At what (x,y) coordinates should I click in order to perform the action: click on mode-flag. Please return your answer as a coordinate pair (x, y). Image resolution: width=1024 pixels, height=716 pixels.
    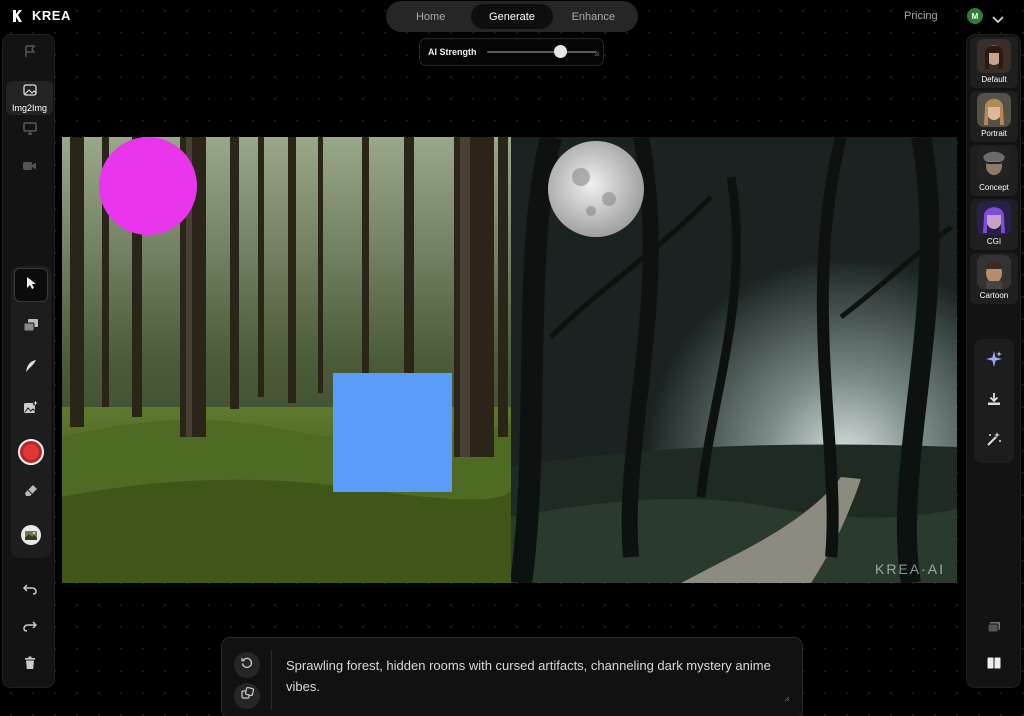
    Looking at the image, I should click on (29, 53).